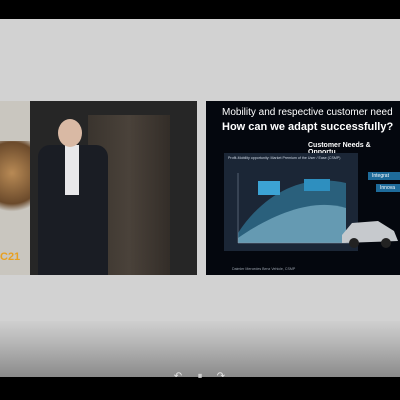  Describe the element at coordinates (370, 234) in the screenshot. I see `slide-car-image` at that location.